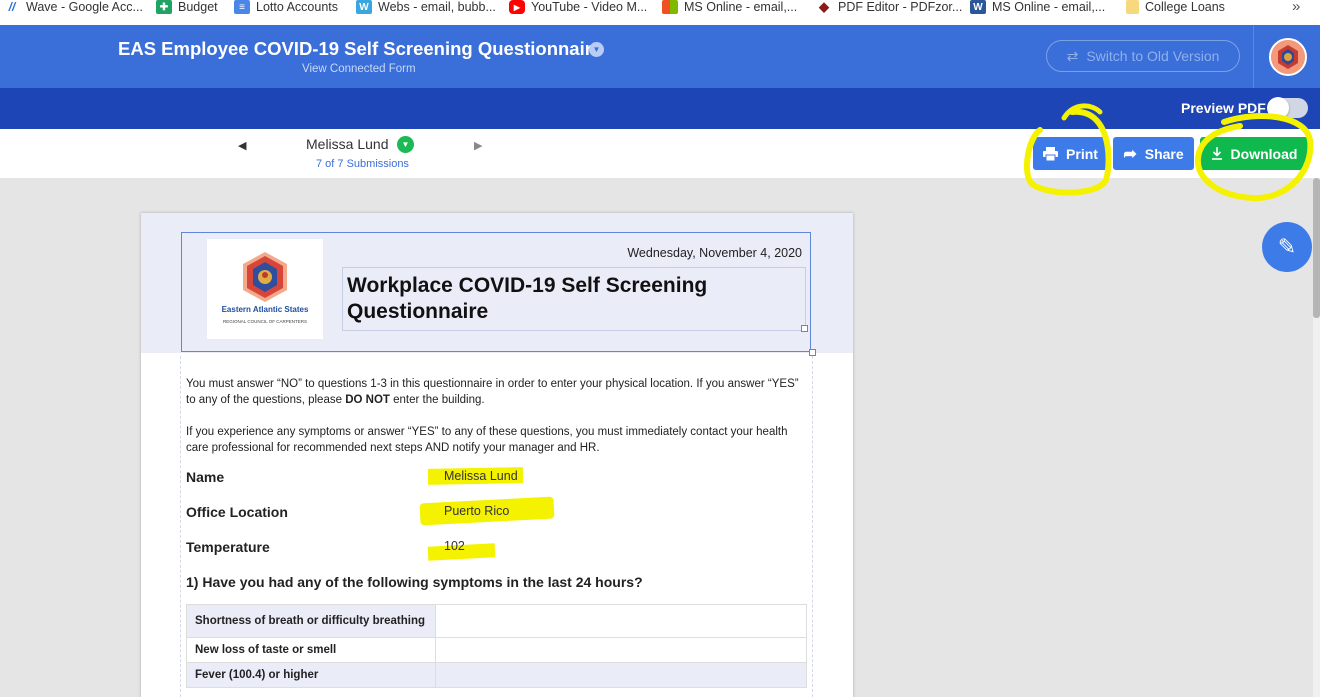 The height and width of the screenshot is (697, 1320). I want to click on sheets-icon: ✚, so click(164, 7).